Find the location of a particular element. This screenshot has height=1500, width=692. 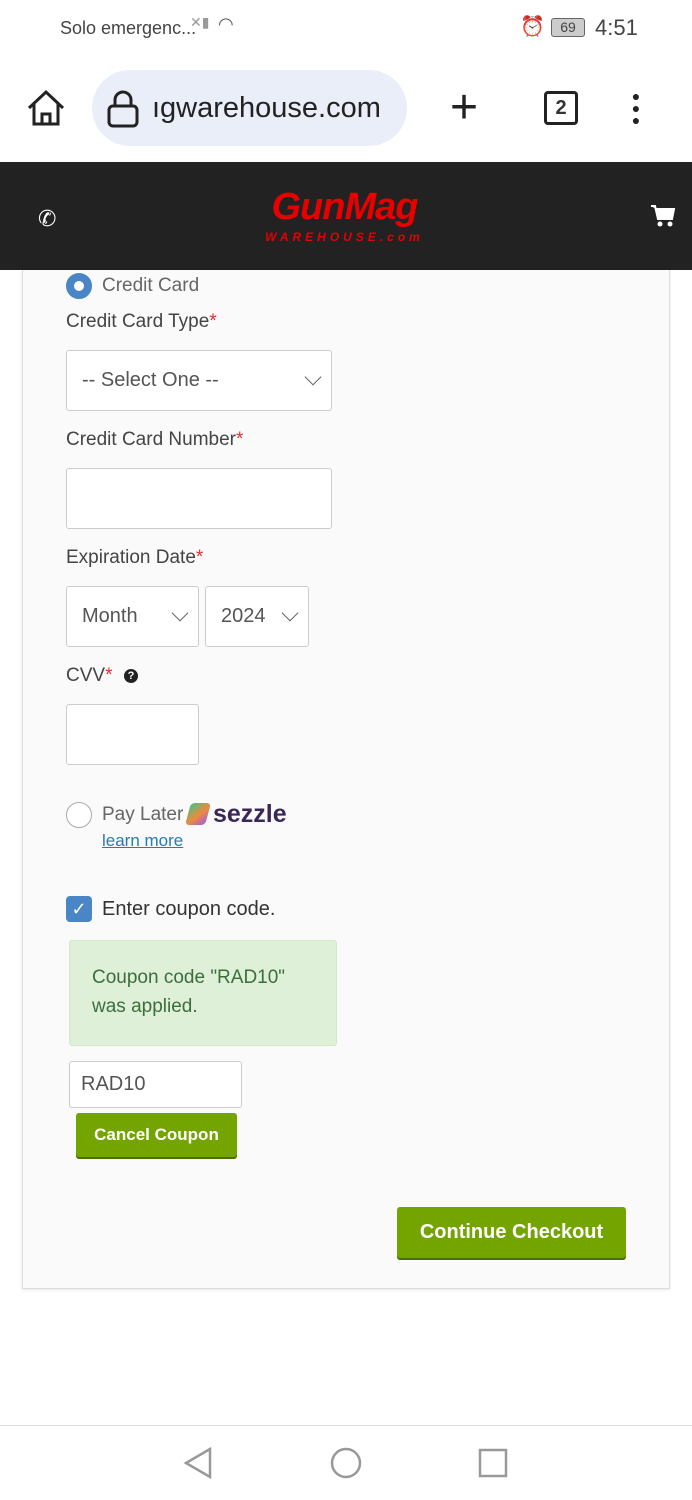

cc-number-input is located at coordinates (199, 498).